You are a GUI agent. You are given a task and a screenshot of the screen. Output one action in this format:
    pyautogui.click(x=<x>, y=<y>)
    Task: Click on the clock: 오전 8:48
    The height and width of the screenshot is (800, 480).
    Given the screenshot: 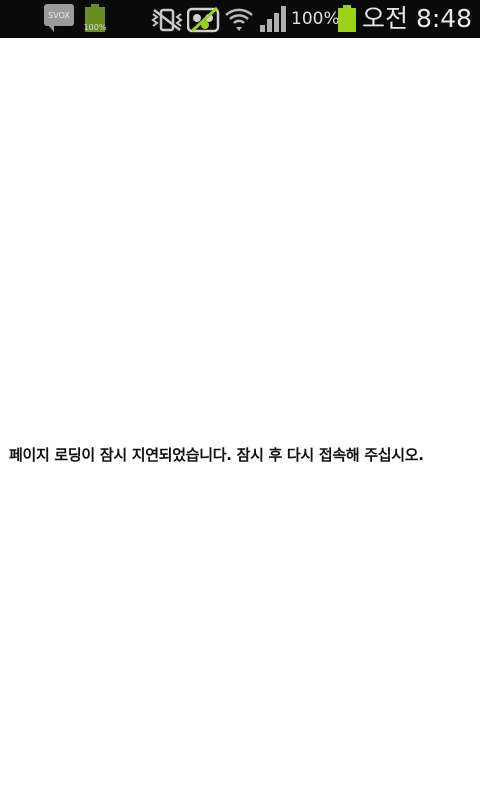 What is the action you would take?
    pyautogui.click(x=417, y=18)
    